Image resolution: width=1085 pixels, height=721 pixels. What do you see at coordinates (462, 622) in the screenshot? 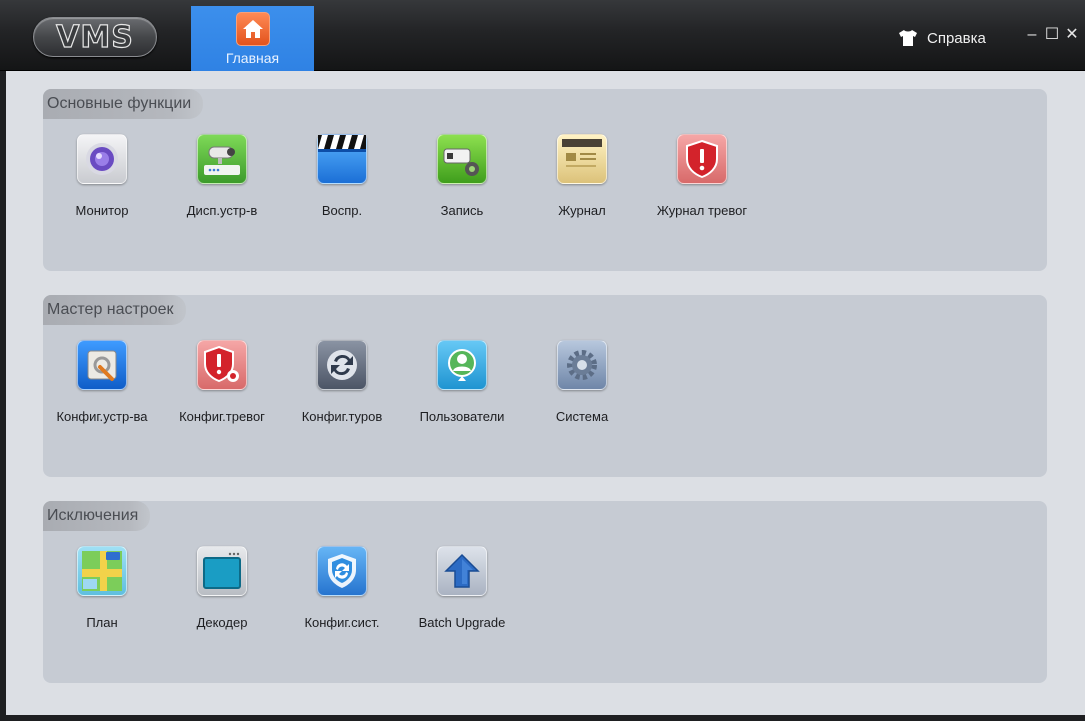
I see `item-label: Batch Upgrade` at bounding box center [462, 622].